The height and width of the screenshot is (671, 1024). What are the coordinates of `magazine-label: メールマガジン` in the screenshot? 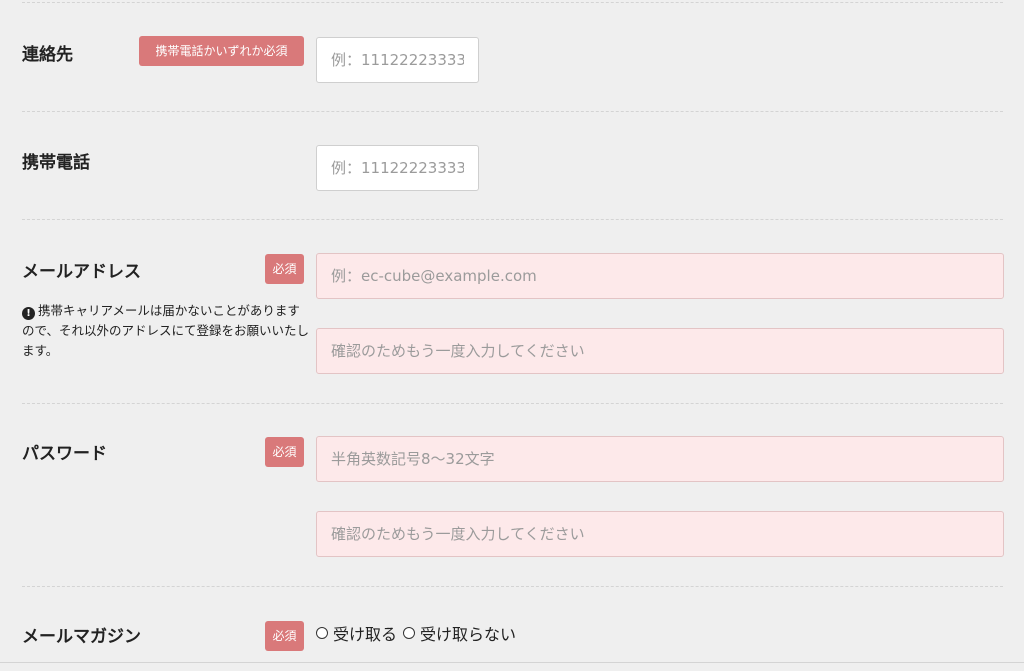 It's located at (81, 637).